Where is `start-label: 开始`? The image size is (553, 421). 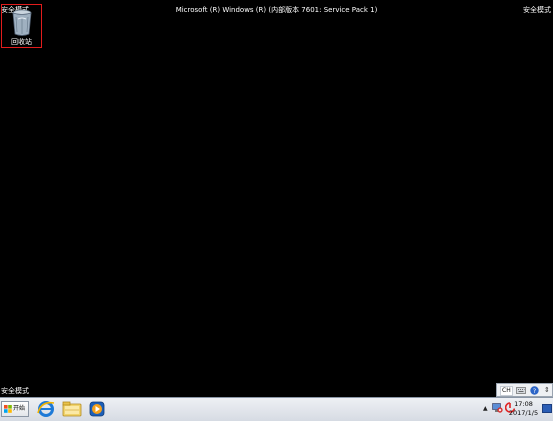 start-label: 开始 is located at coordinates (19, 408).